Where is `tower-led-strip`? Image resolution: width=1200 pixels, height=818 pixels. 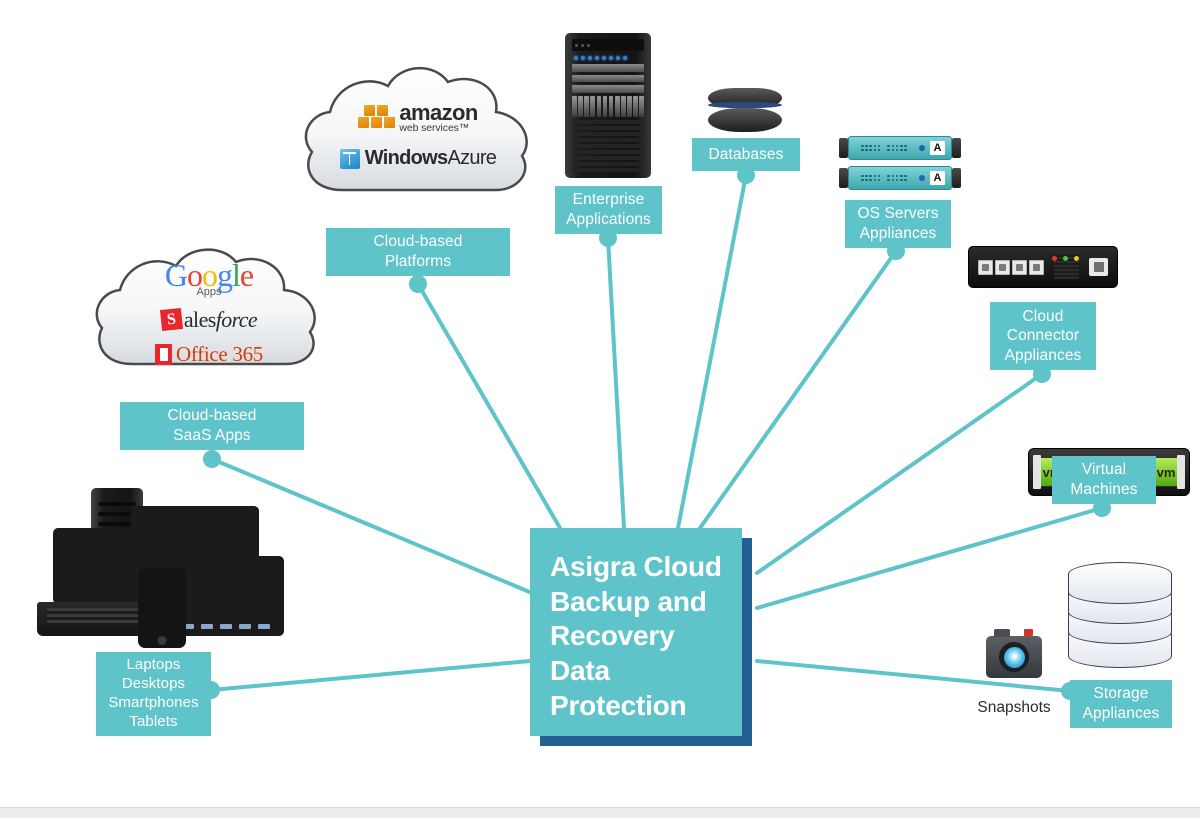 tower-led-strip is located at coordinates (608, 57).